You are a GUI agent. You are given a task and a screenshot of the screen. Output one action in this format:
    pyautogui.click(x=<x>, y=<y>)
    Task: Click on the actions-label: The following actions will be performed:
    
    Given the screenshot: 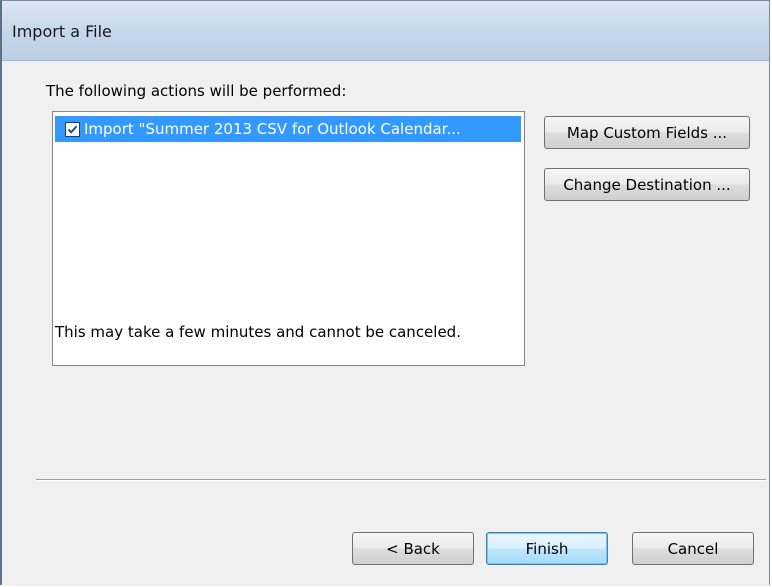 What is the action you would take?
    pyautogui.click(x=196, y=91)
    